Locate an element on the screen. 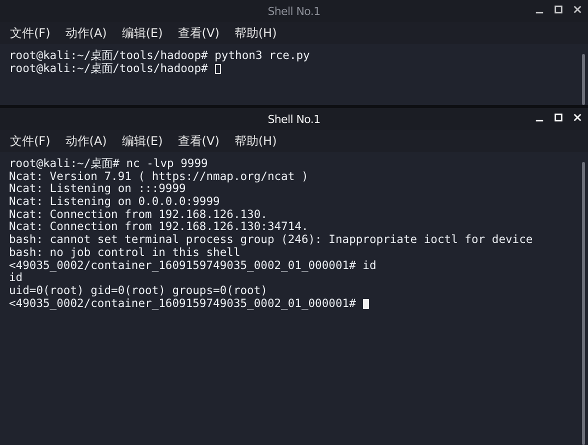 Image resolution: width=588 pixels, height=445 pixels. terminal-line: <49035_0002/container_1609159749035_0002_01_000001# id is located at coordinates (192, 266).